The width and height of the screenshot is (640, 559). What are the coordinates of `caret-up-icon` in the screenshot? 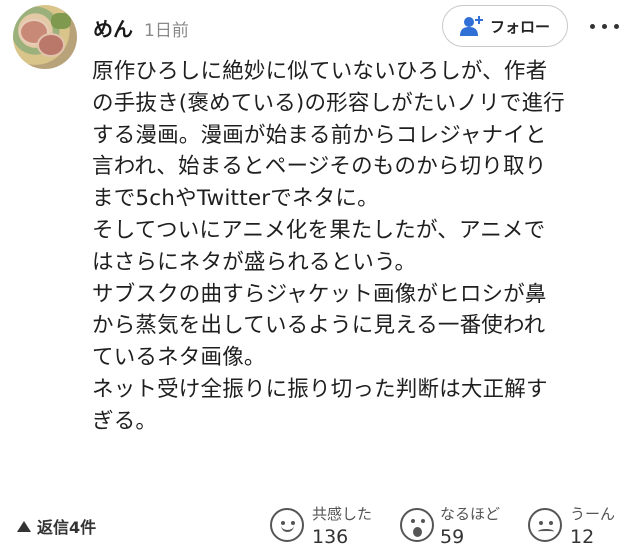 It's located at (24, 526).